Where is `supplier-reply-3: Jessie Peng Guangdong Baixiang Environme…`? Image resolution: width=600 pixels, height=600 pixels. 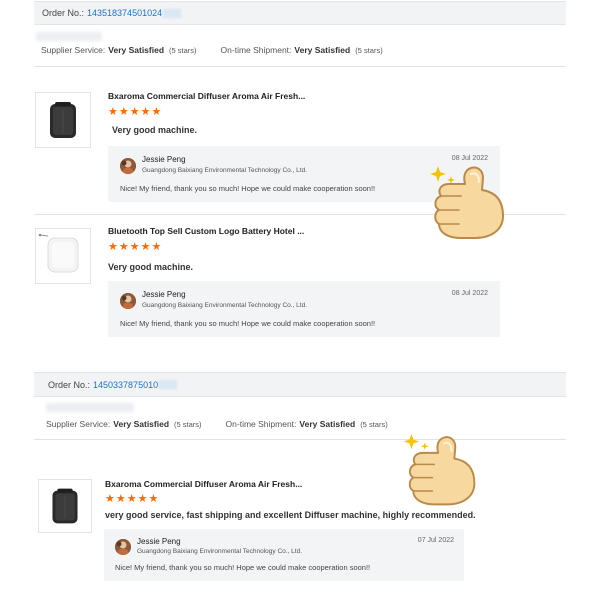
supplier-reply-3: Jessie Peng Guangdong Baixiang Environme… is located at coordinates (284, 555).